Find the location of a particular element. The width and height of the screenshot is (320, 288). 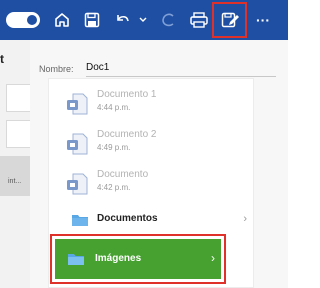

top-toolbar: ··· is located at coordinates (144, 20).